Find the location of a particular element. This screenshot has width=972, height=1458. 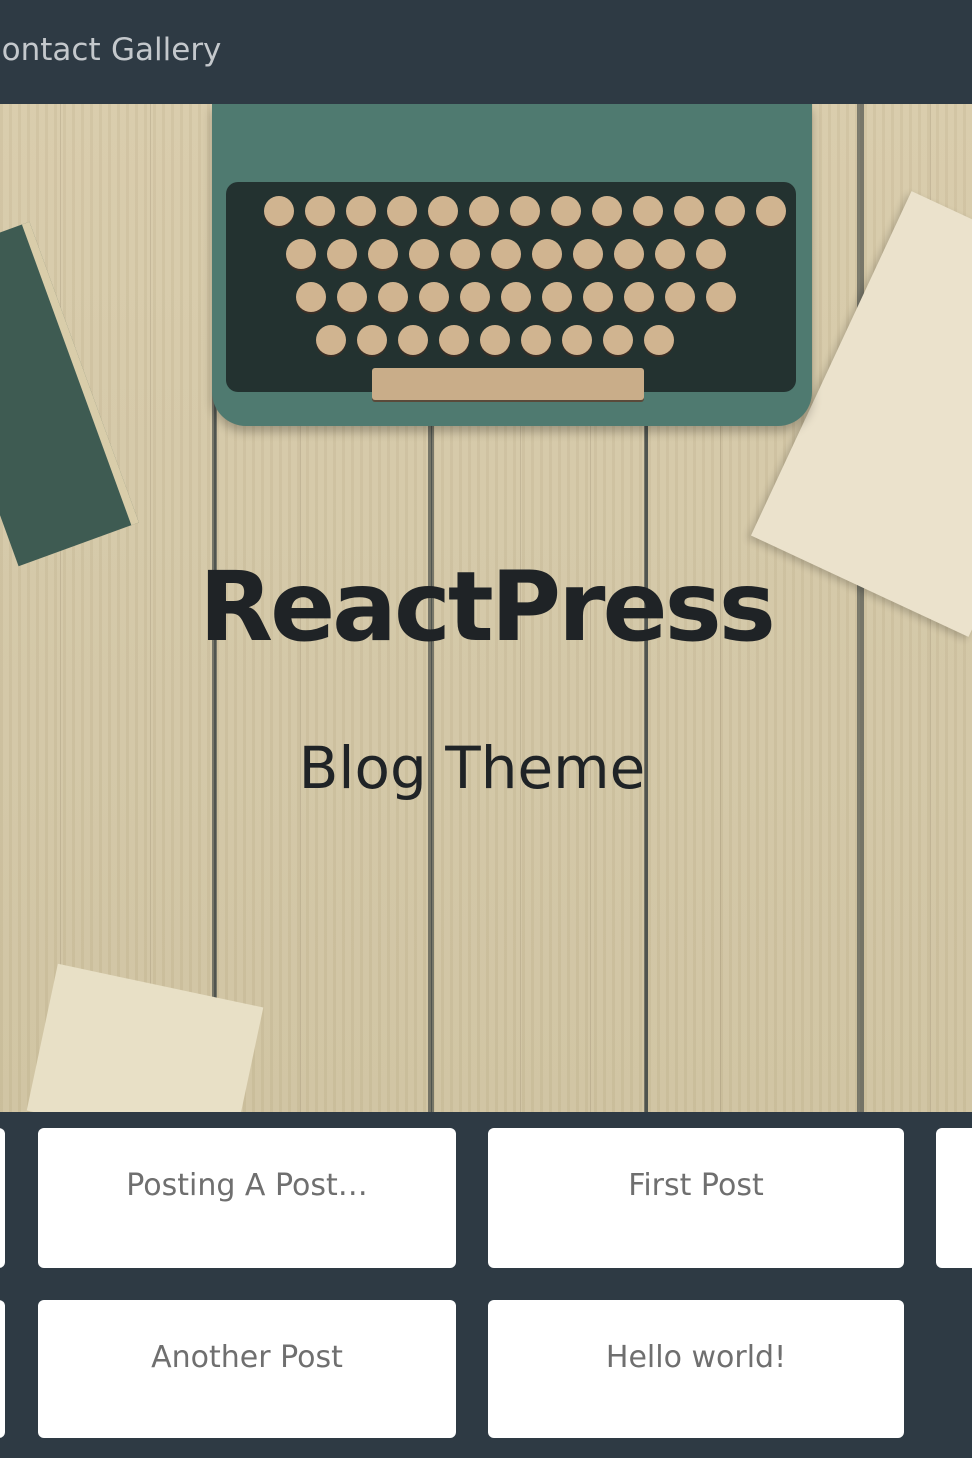

nav-link-gallery: Gallery is located at coordinates (166, 50).